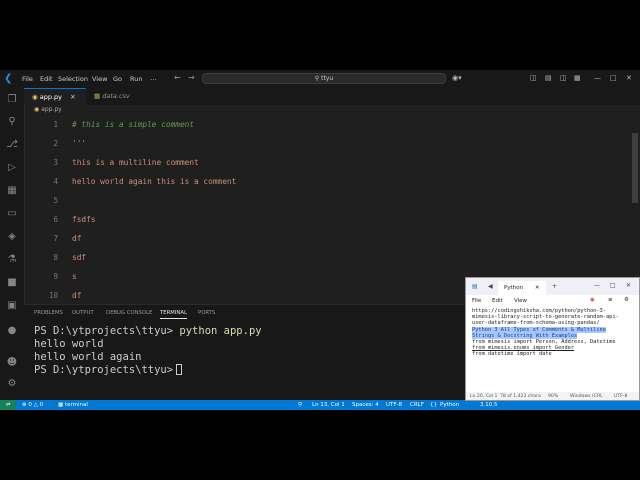 Image resolution: width=640 pixels, height=480 pixels. I want to click on zoom-icon: ⚲, so click(300, 405).